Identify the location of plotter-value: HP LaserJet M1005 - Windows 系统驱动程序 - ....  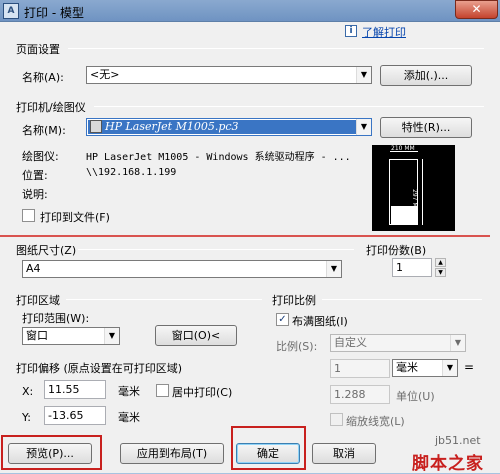
(218, 157).